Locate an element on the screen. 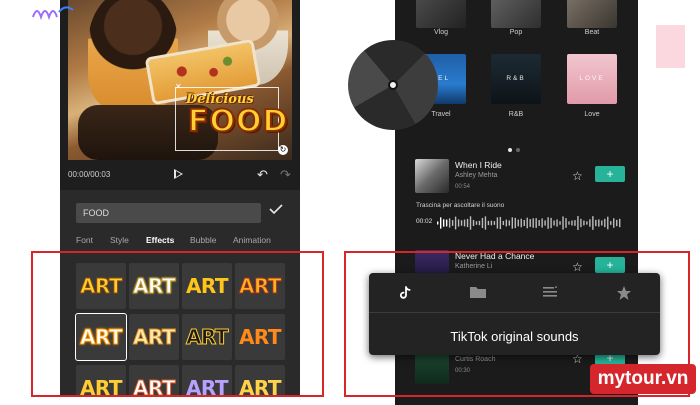  favorite-star-icon: ☆ is located at coordinates (577, 176).